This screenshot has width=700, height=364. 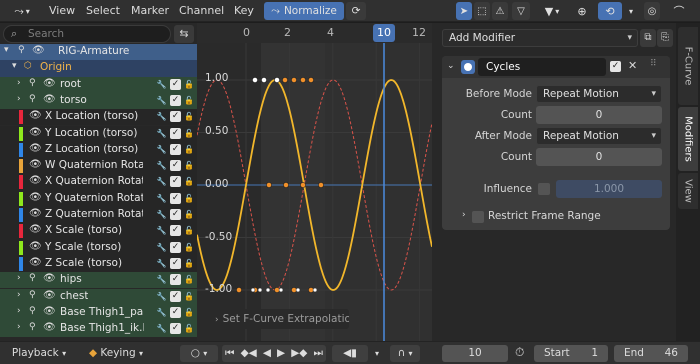 What do you see at coordinates (87, 34) in the screenshot?
I see `channel-search-input: ⌕ Search` at bounding box center [87, 34].